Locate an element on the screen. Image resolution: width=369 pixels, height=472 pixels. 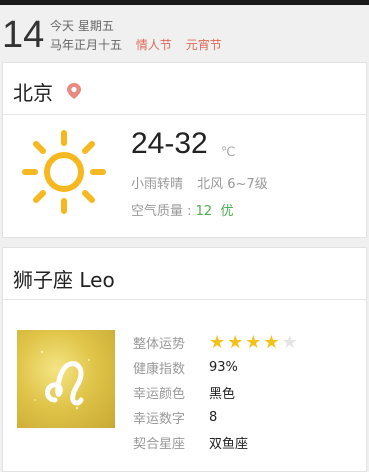
city-name: 北京 is located at coordinates (33, 93).